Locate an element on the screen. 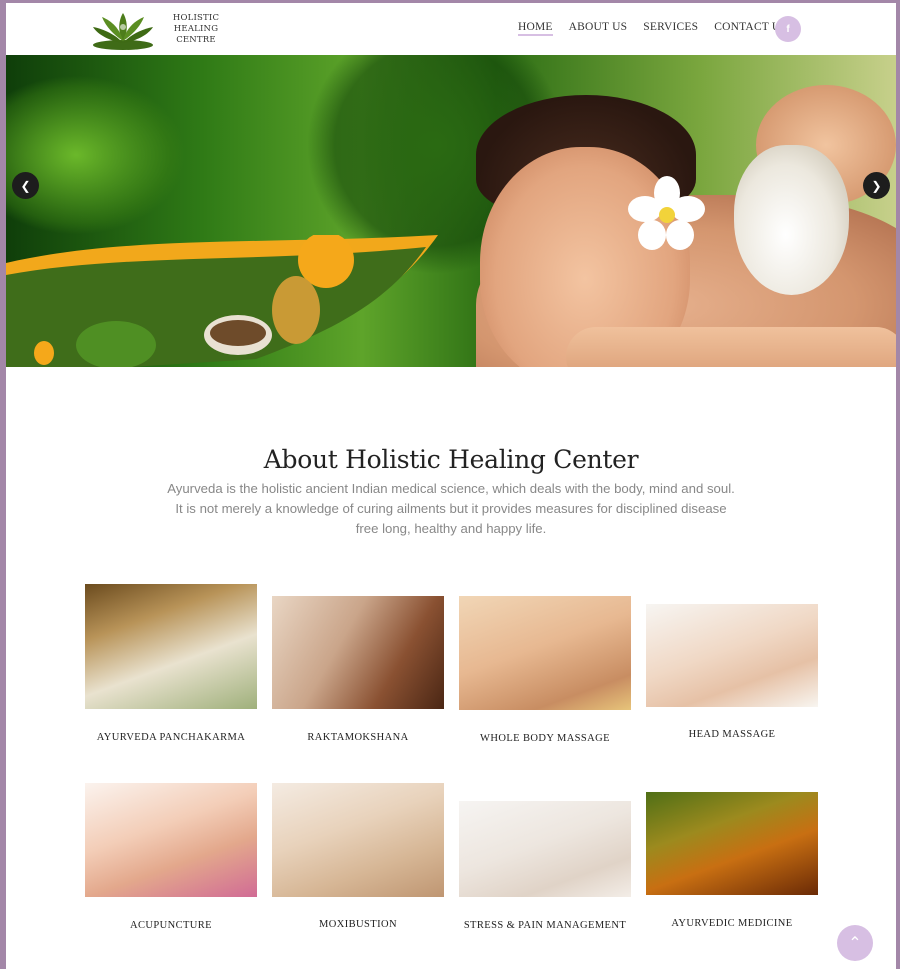 The height and width of the screenshot is (969, 900). facebook-icon: f is located at coordinates (788, 29).